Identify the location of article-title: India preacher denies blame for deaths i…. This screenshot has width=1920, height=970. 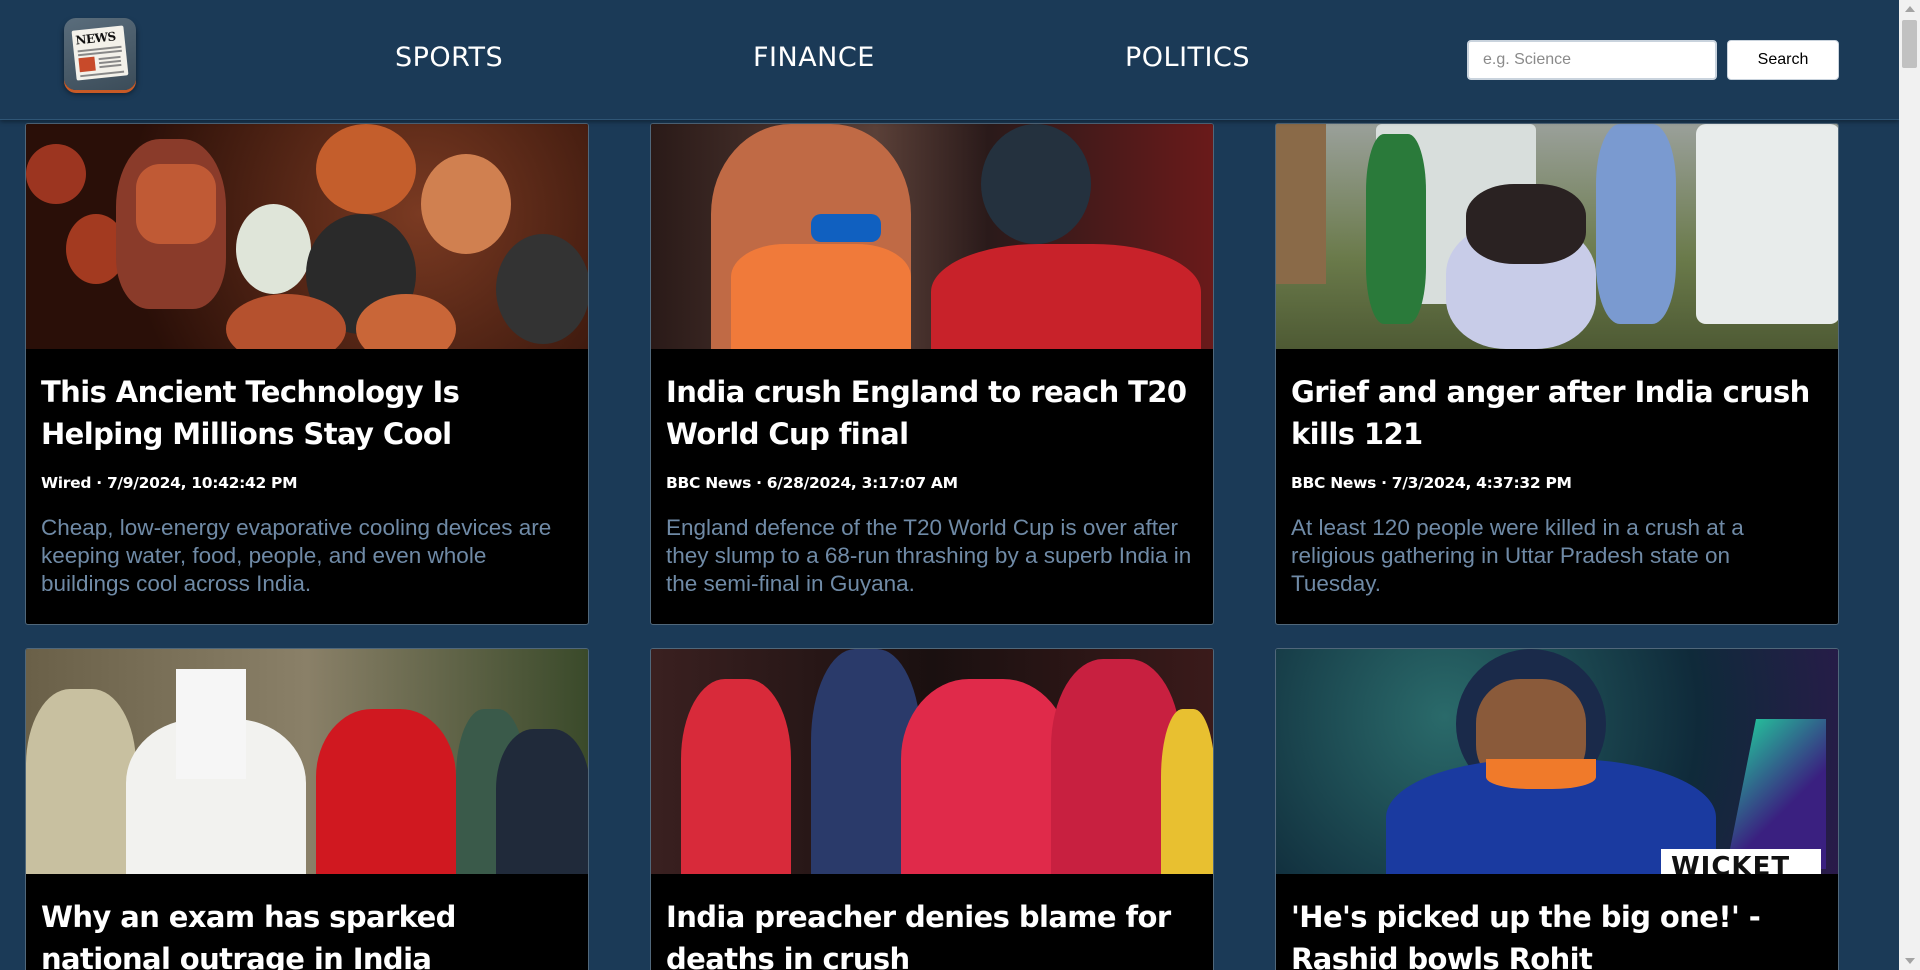
(933, 933).